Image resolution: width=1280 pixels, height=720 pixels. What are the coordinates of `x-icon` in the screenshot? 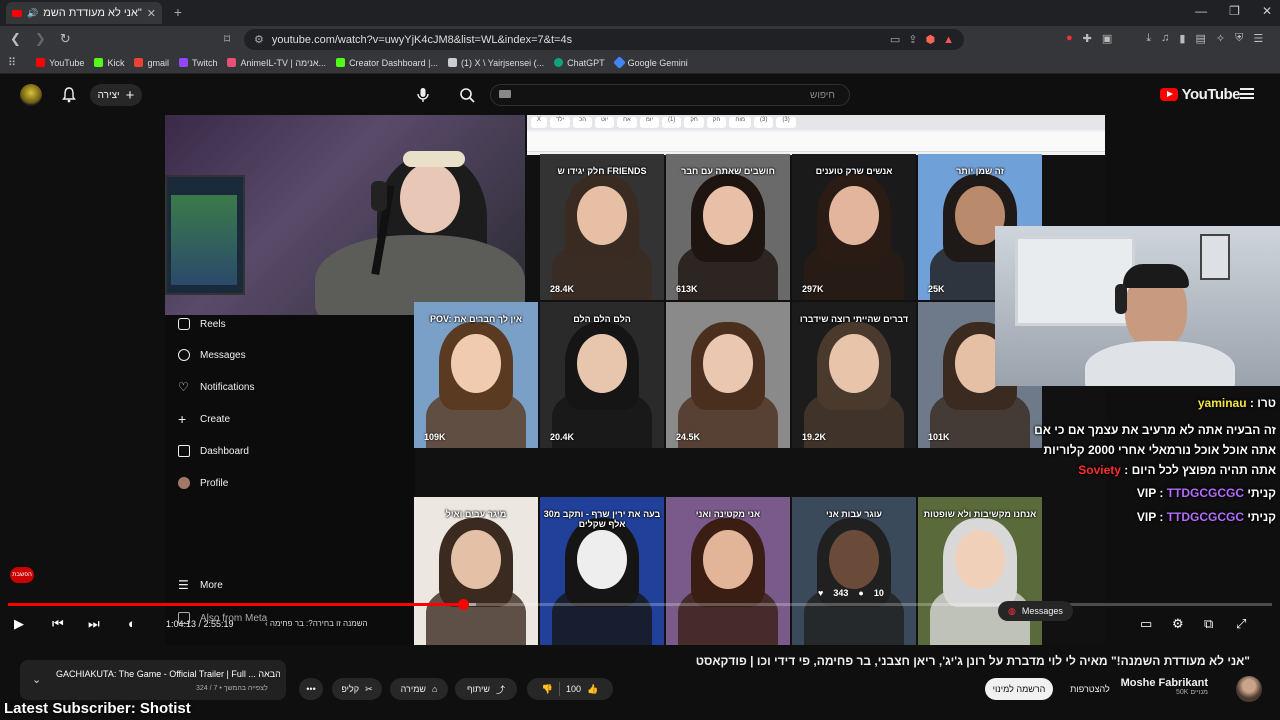 It's located at (452, 62).